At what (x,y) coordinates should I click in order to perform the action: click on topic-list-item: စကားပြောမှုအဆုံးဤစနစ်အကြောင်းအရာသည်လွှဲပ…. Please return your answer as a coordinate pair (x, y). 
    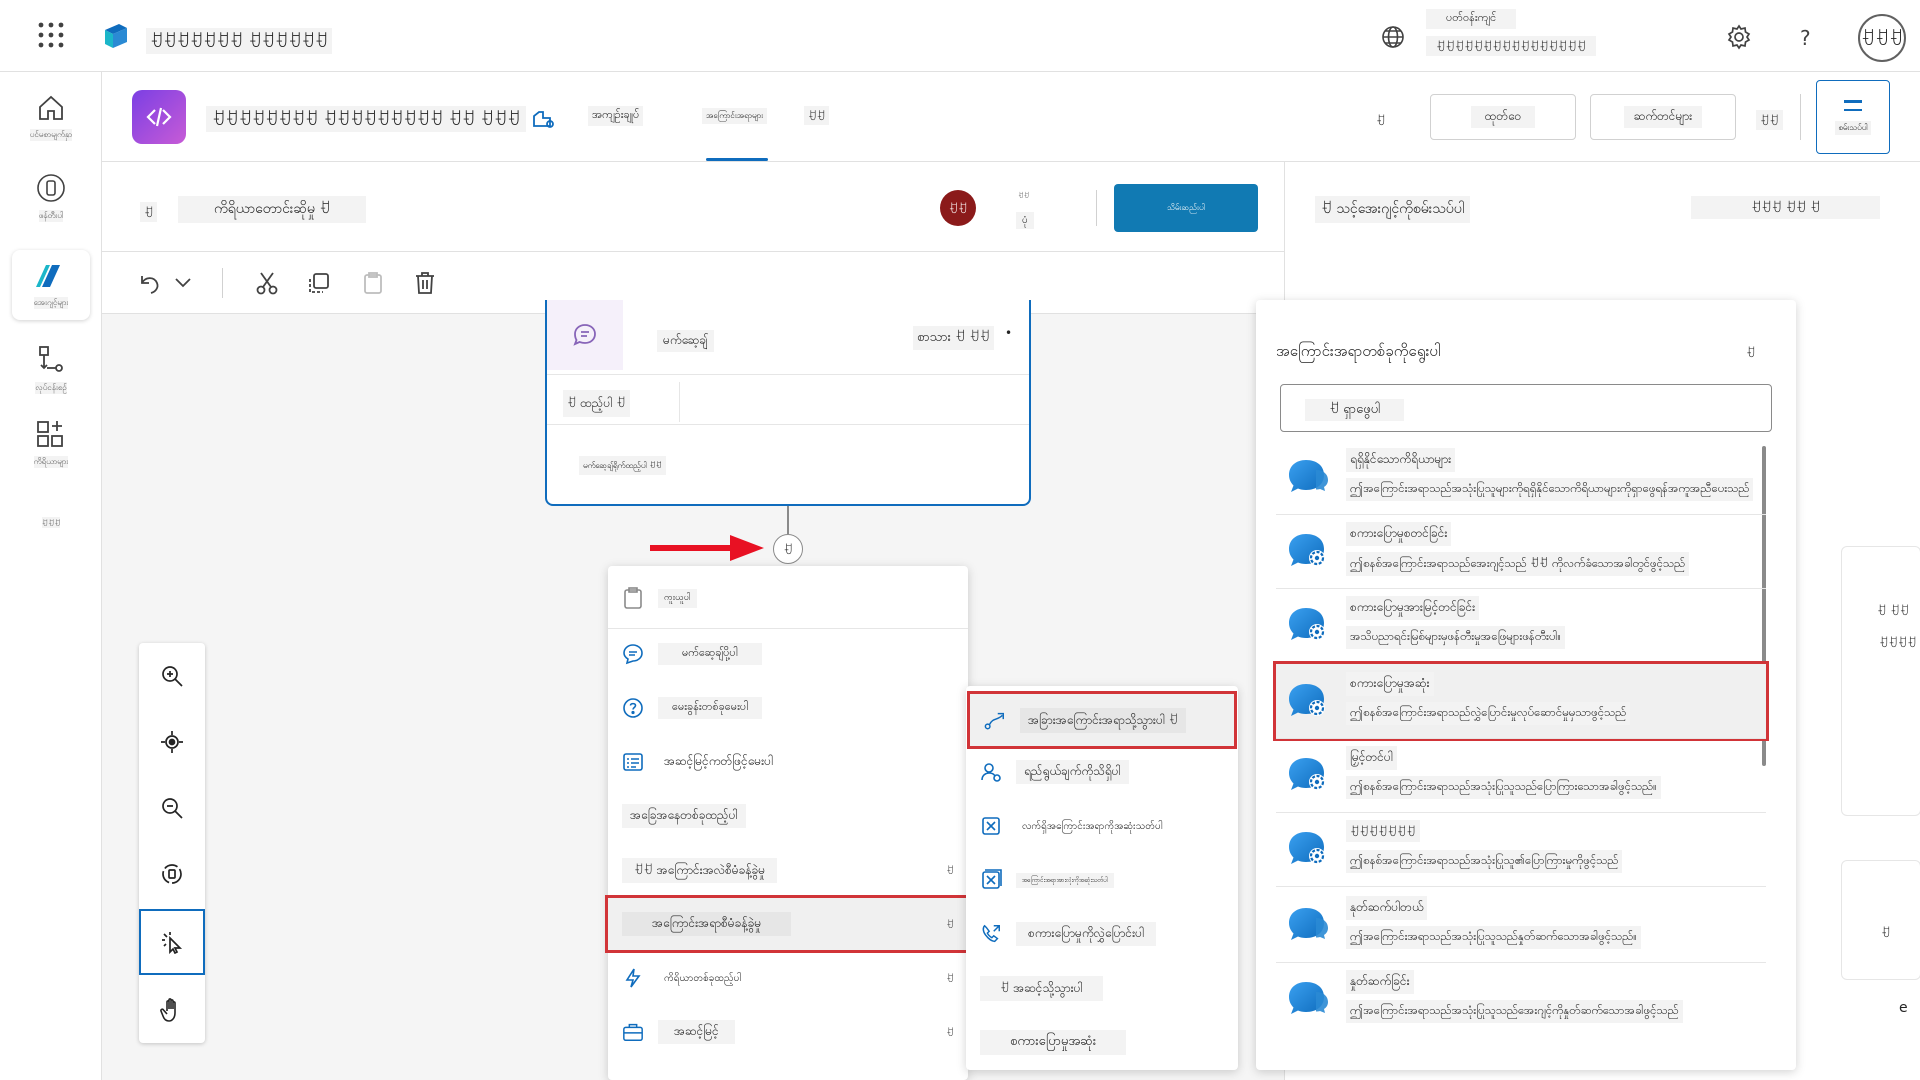
    Looking at the image, I should click on (1521, 701).